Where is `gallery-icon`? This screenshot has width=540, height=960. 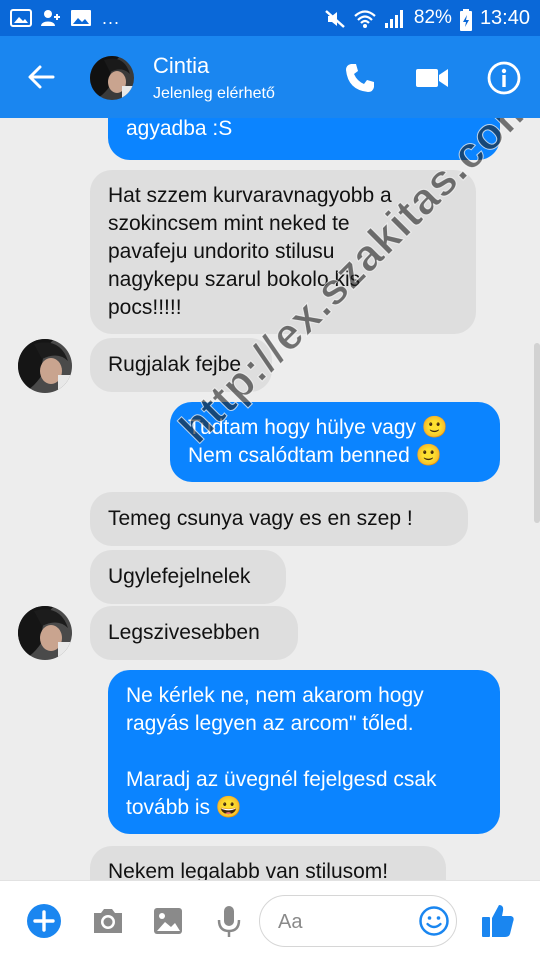 gallery-icon is located at coordinates (21, 18).